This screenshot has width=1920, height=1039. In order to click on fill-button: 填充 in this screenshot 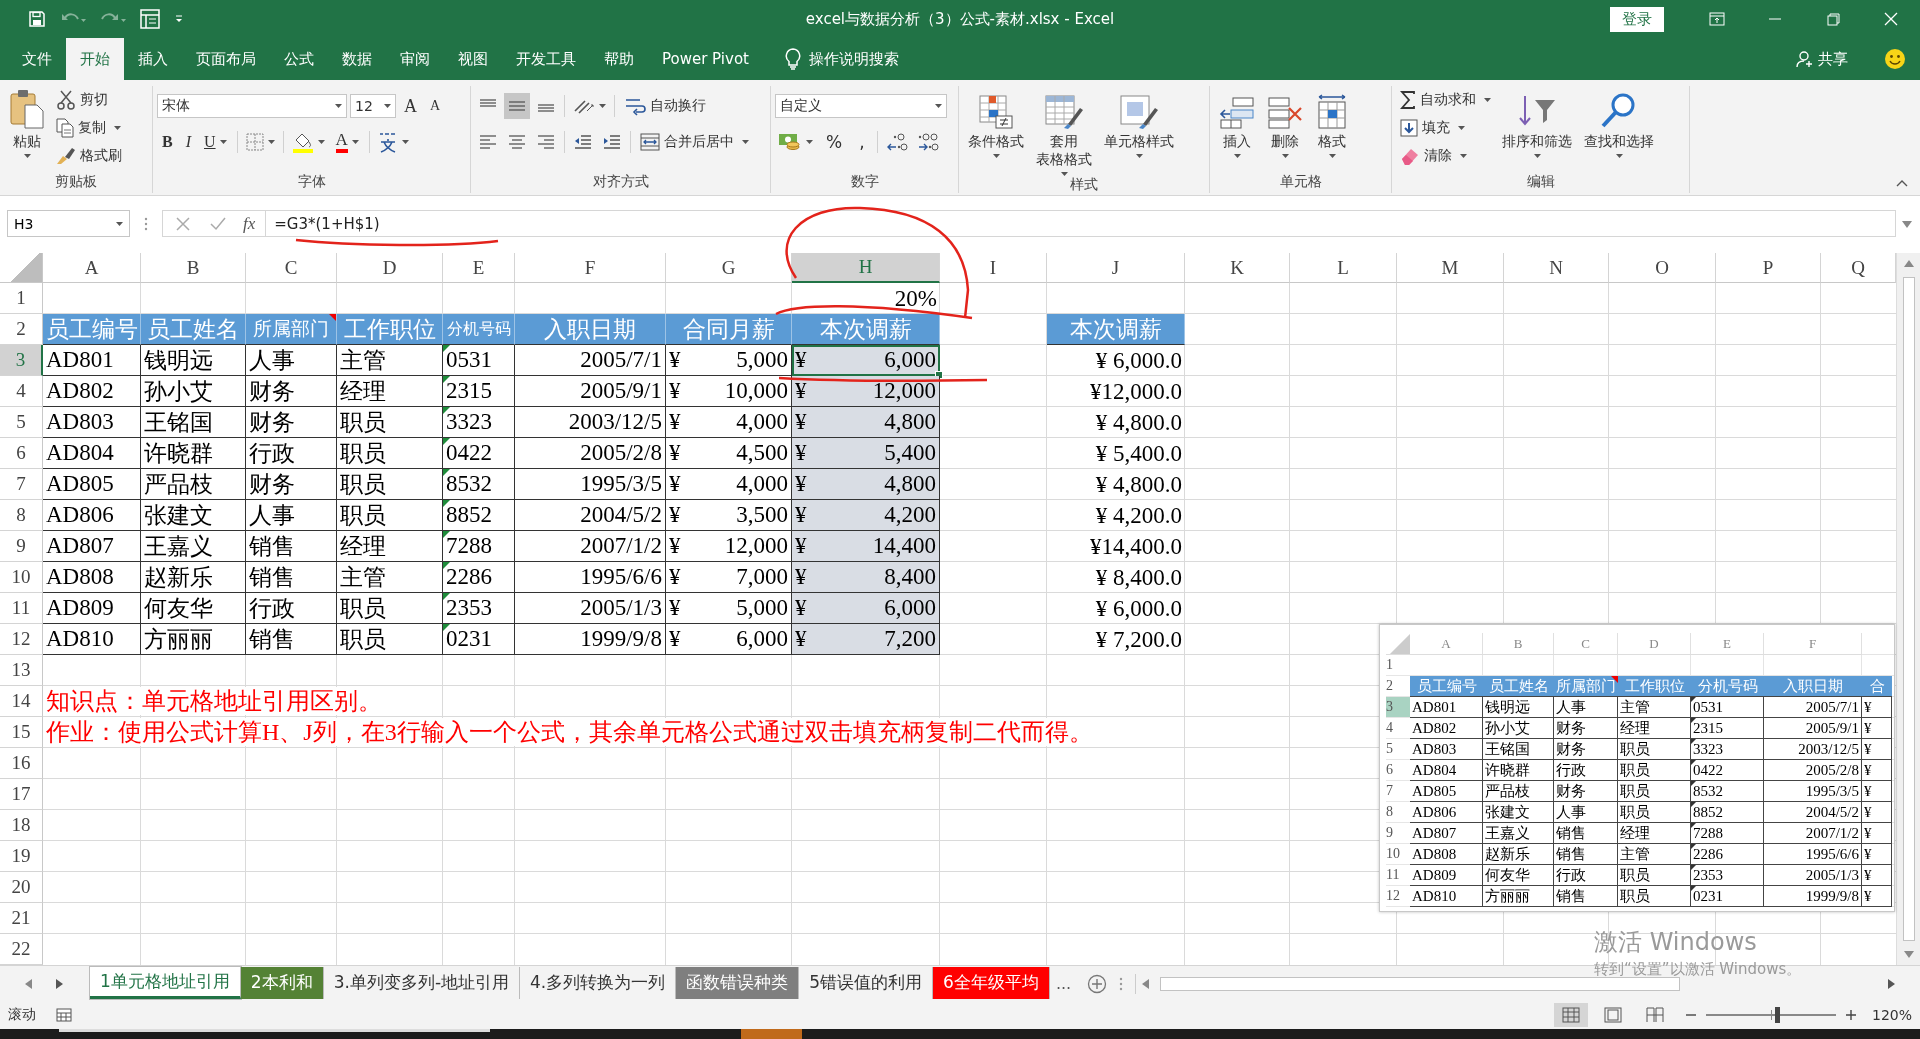, I will do `click(1445, 128)`.